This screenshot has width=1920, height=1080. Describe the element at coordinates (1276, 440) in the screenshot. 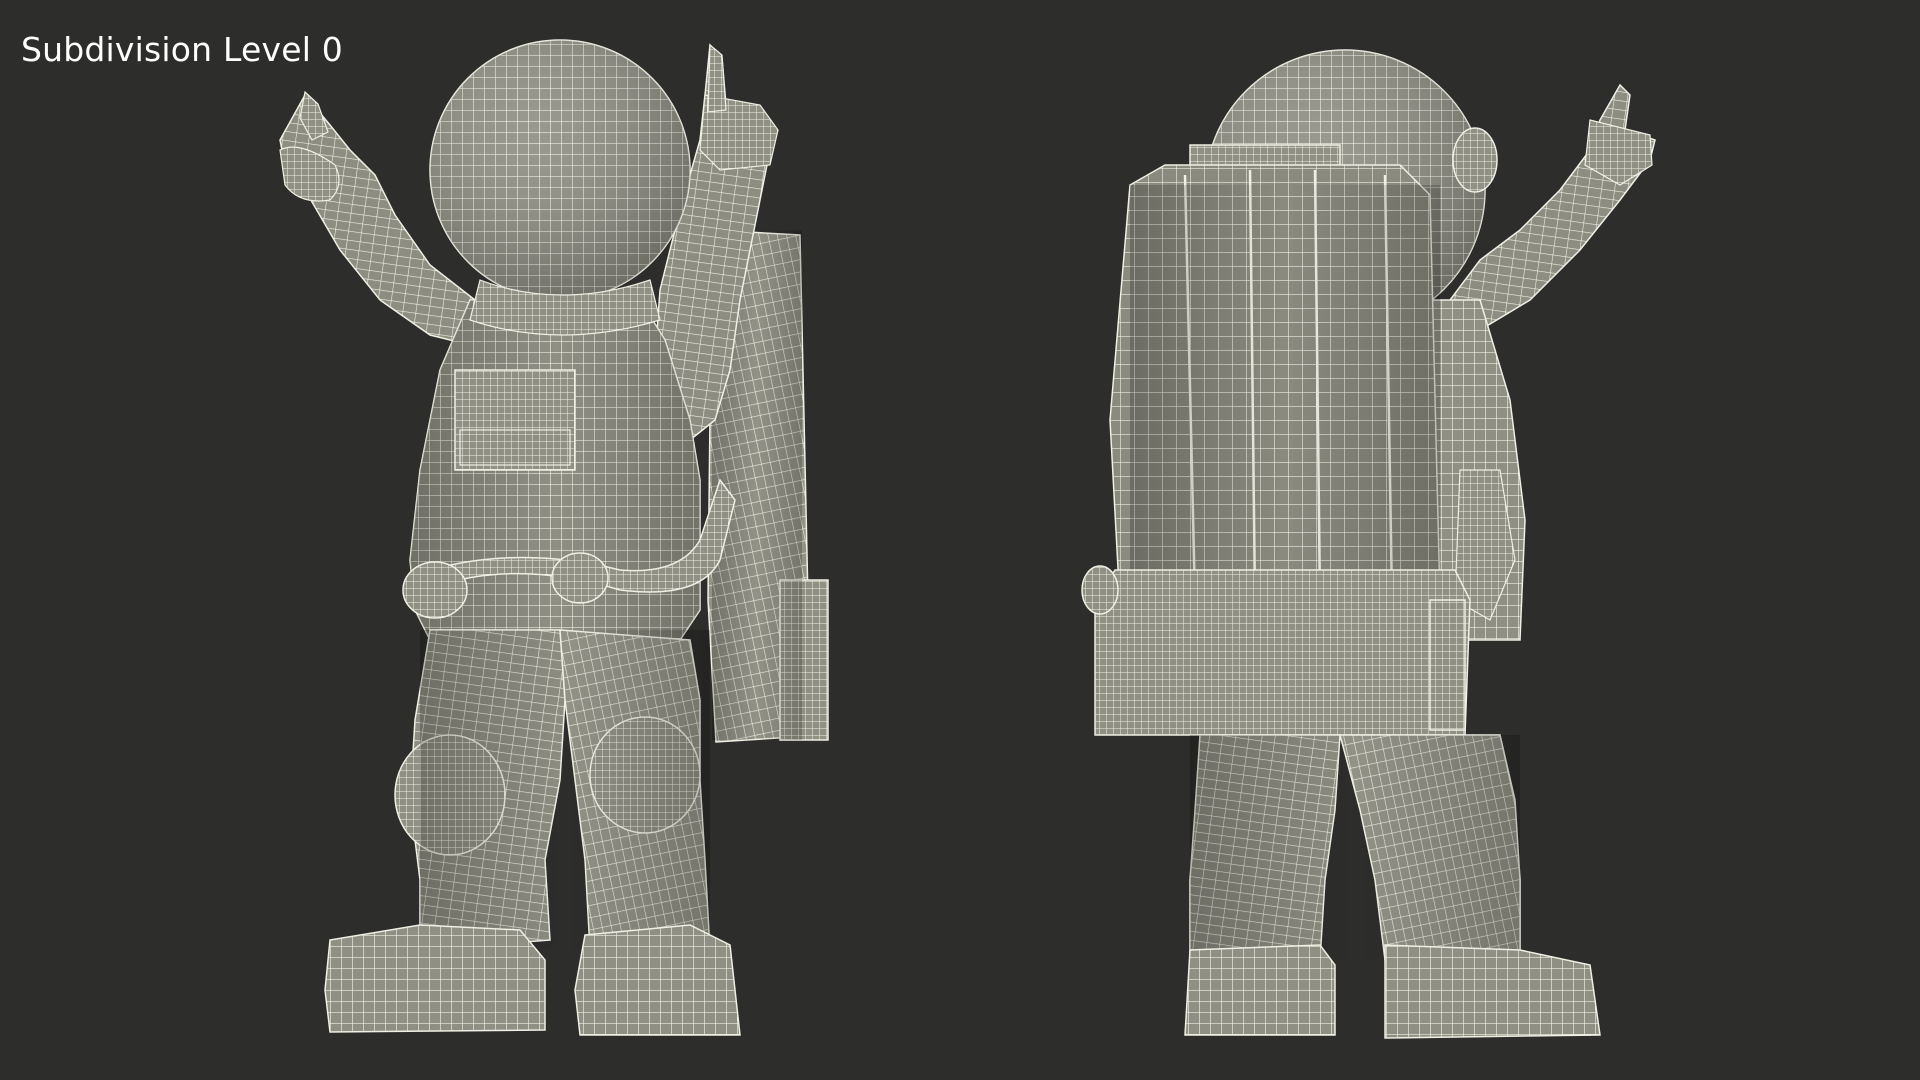

I see `backpack-back` at that location.